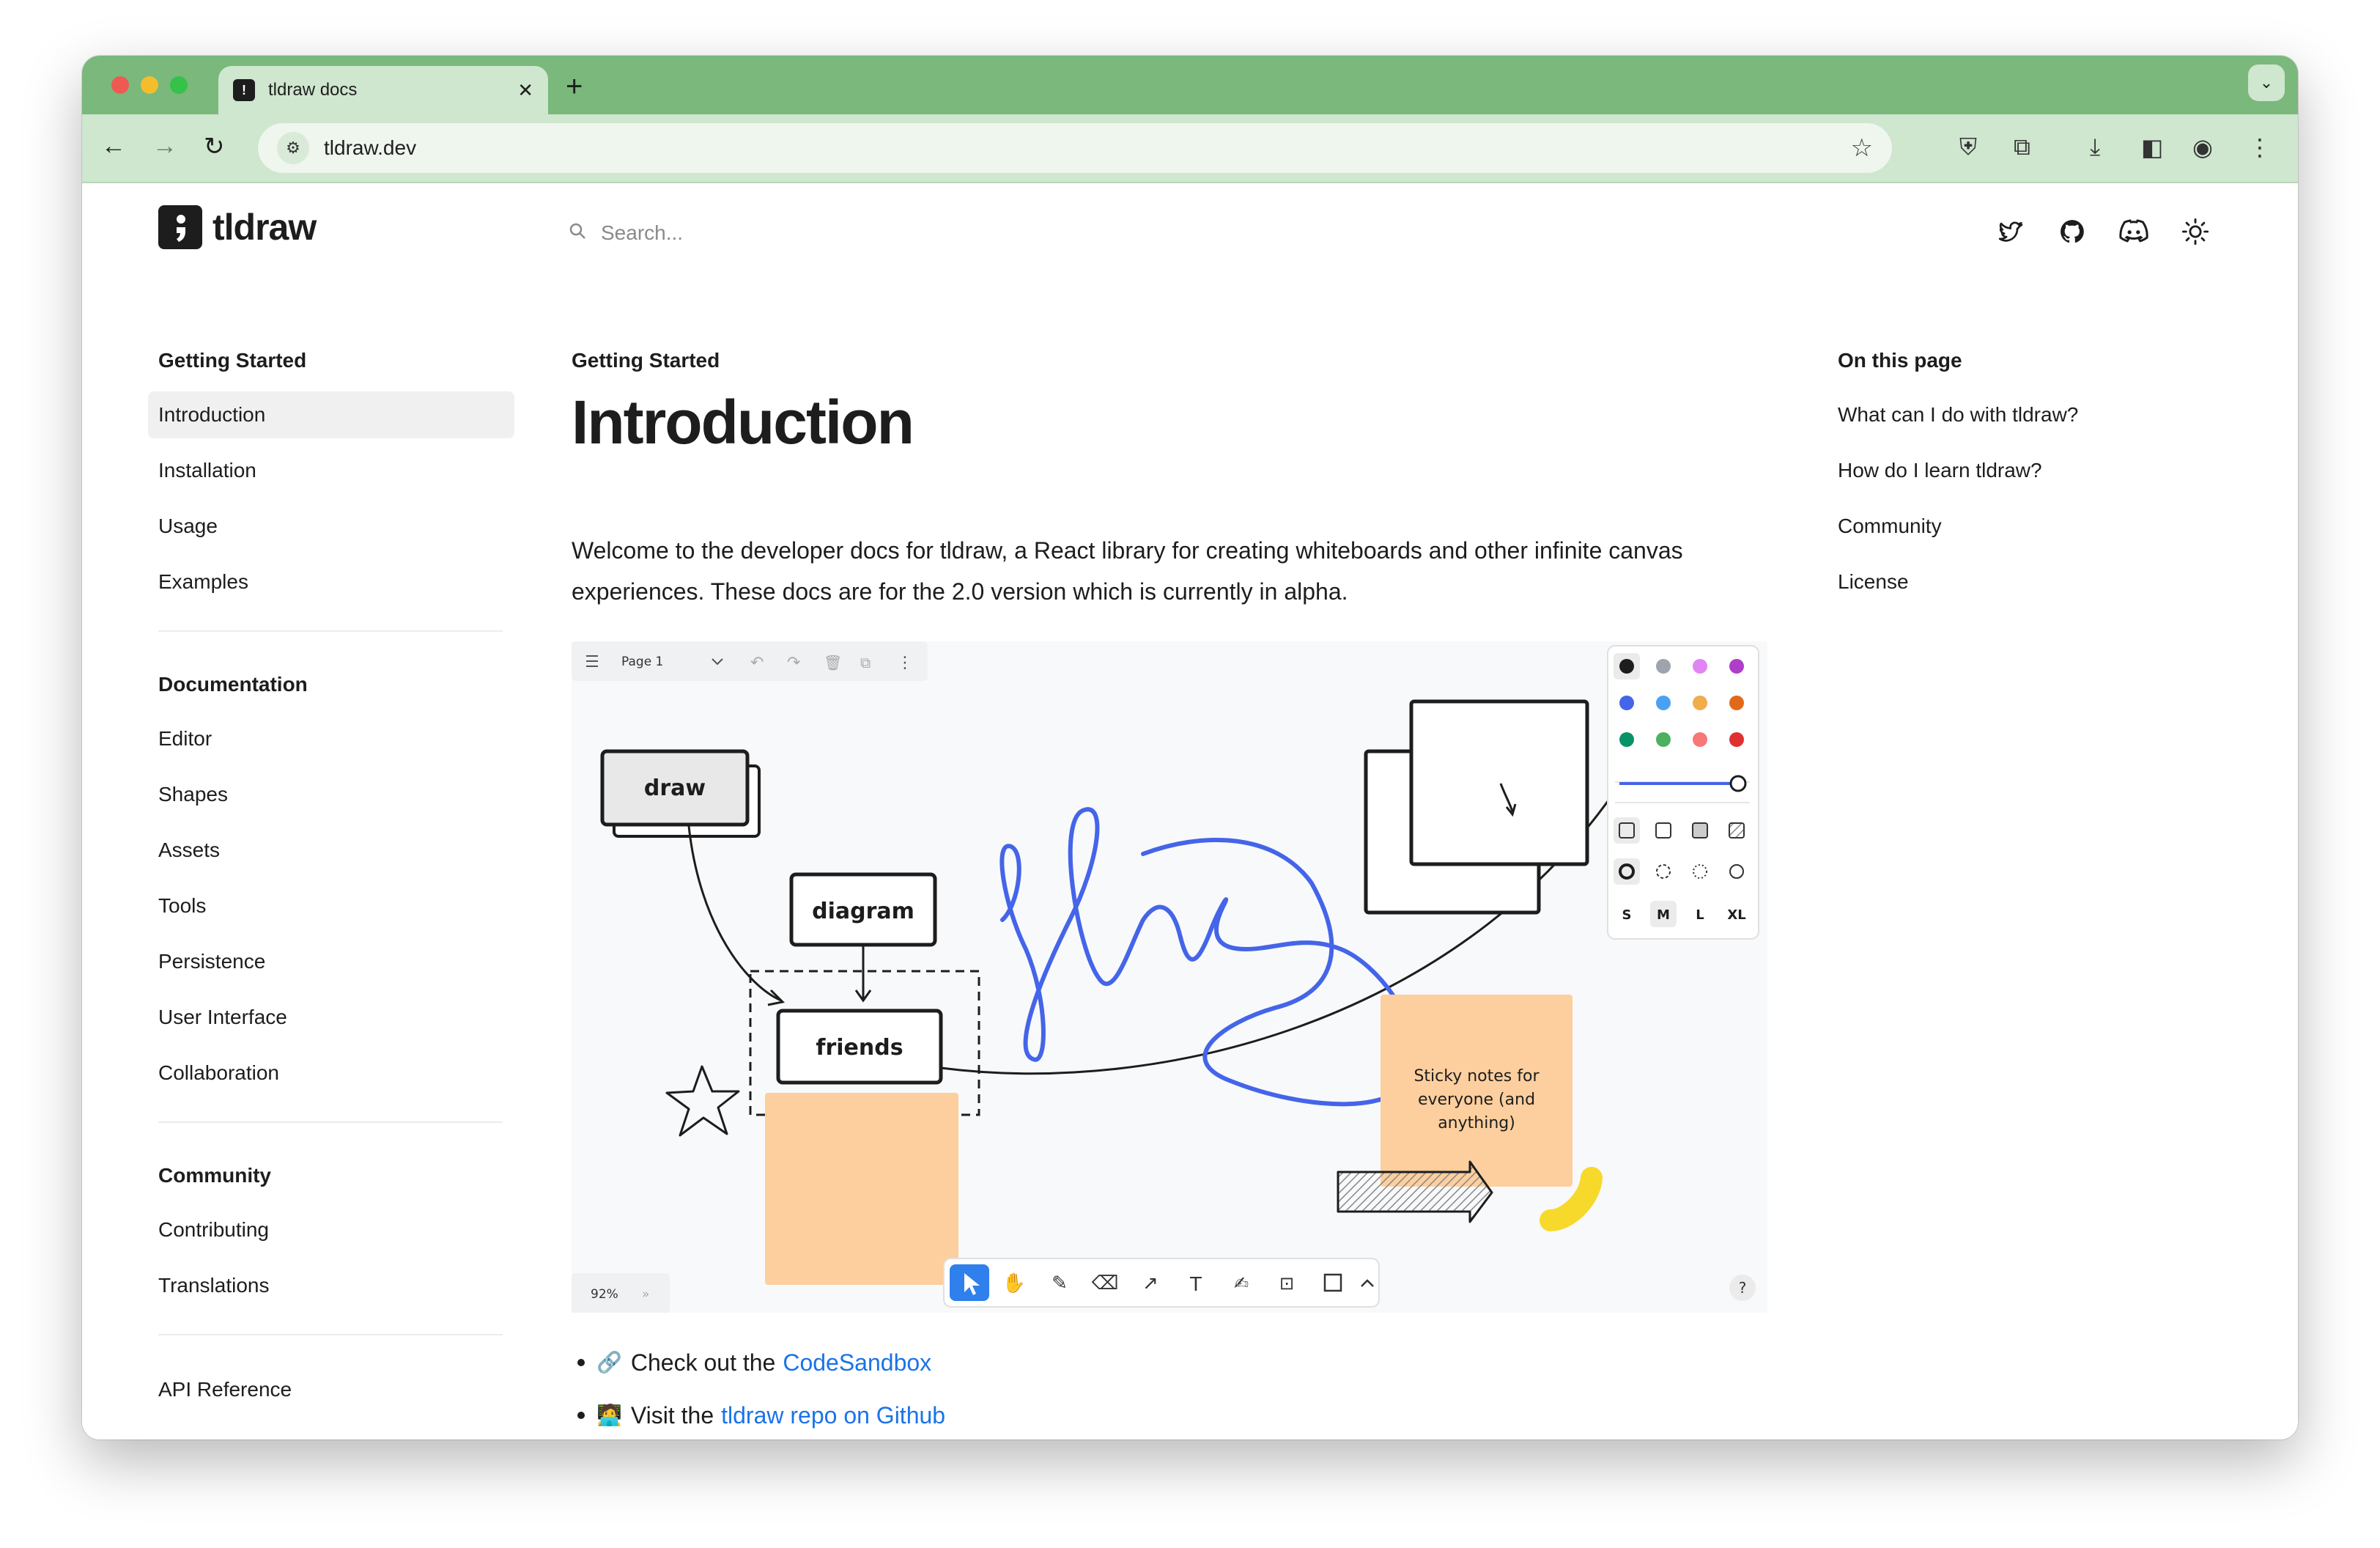 Image resolution: width=2380 pixels, height=1548 pixels. Describe the element at coordinates (2260, 147) in the screenshot. I see `browser-menu-icon: ⋮` at that location.